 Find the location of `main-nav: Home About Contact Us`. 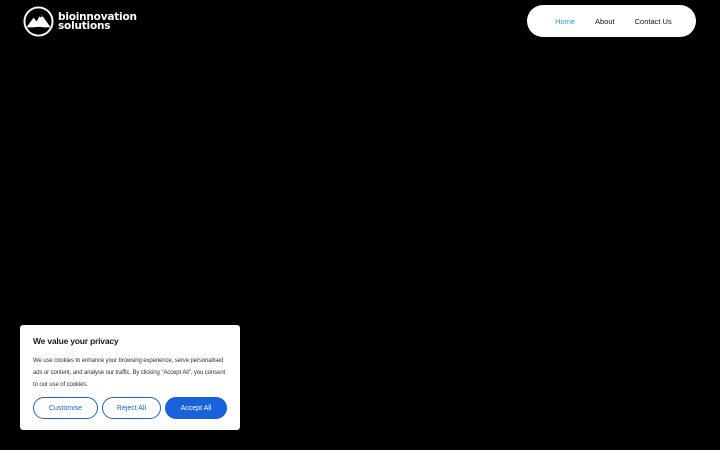

main-nav: Home About Contact Us is located at coordinates (611, 21).